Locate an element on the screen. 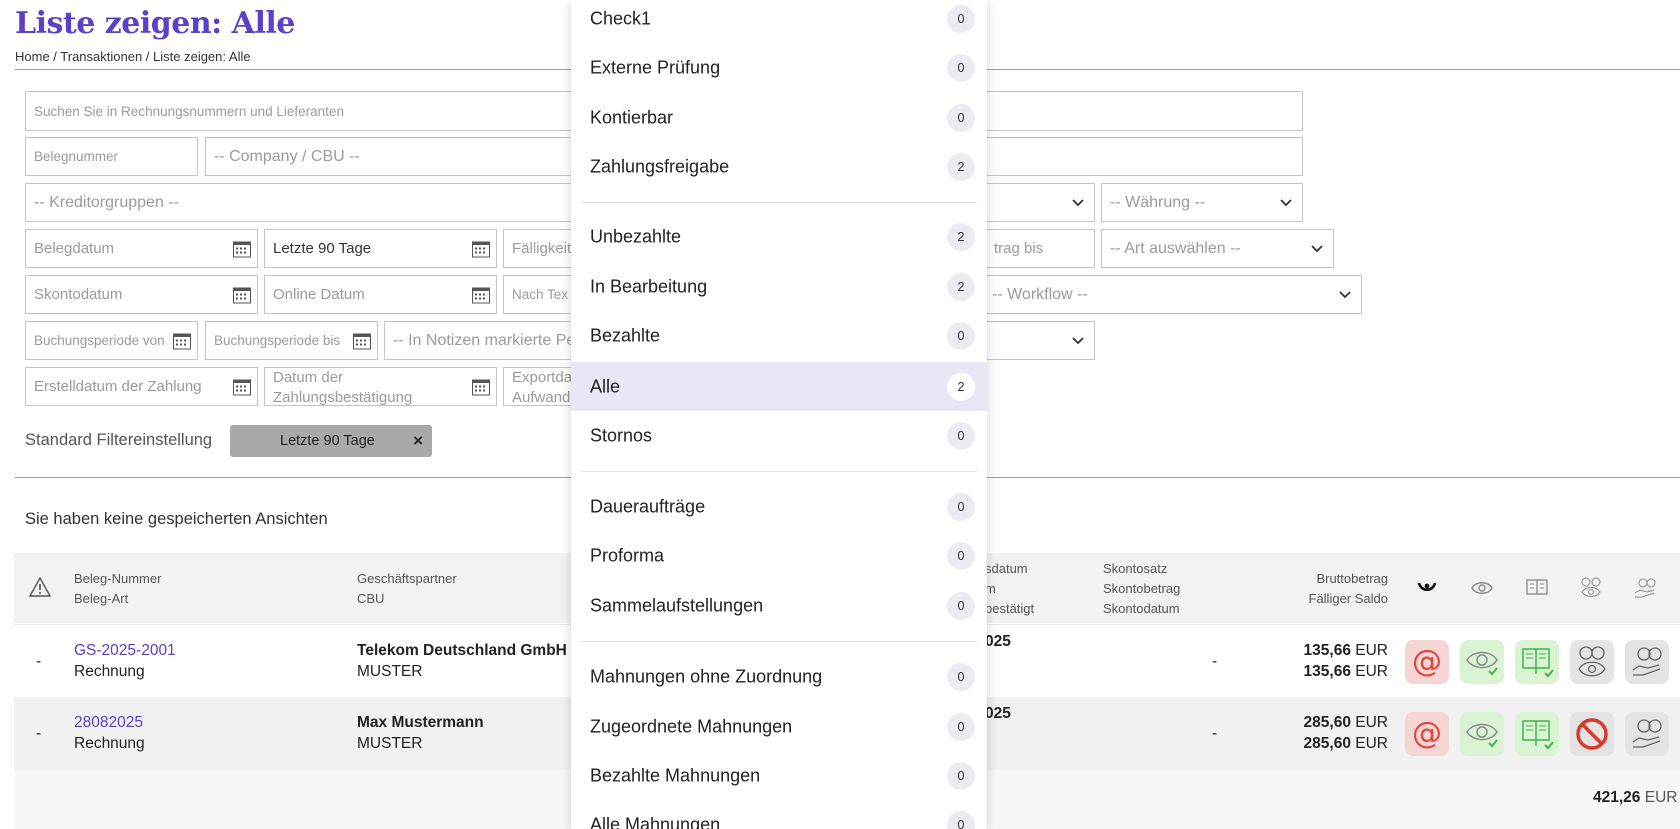 This screenshot has width=1680, height=829. skontodatum-input: Skontodatum is located at coordinates (141, 294).